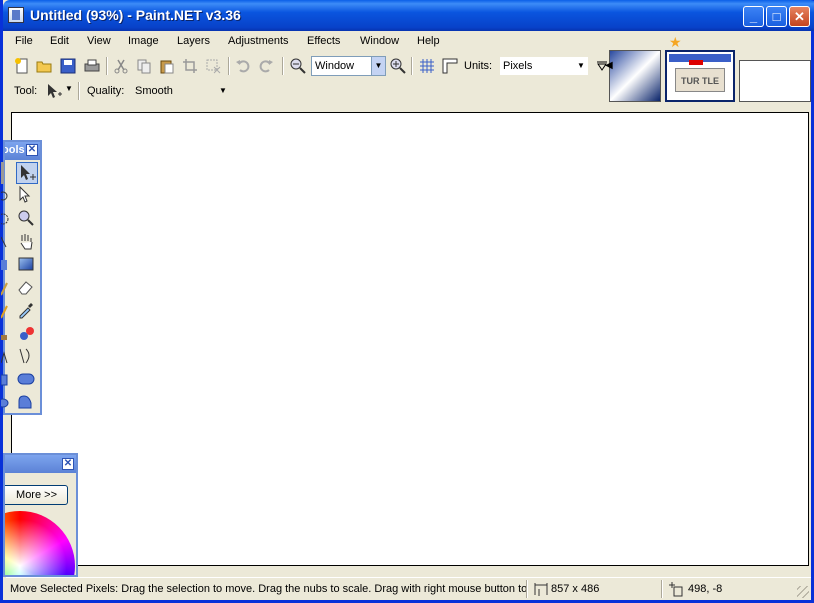  What do you see at coordinates (609, 65) in the screenshot?
I see `scroll-left-icon: ◀` at bounding box center [609, 65].